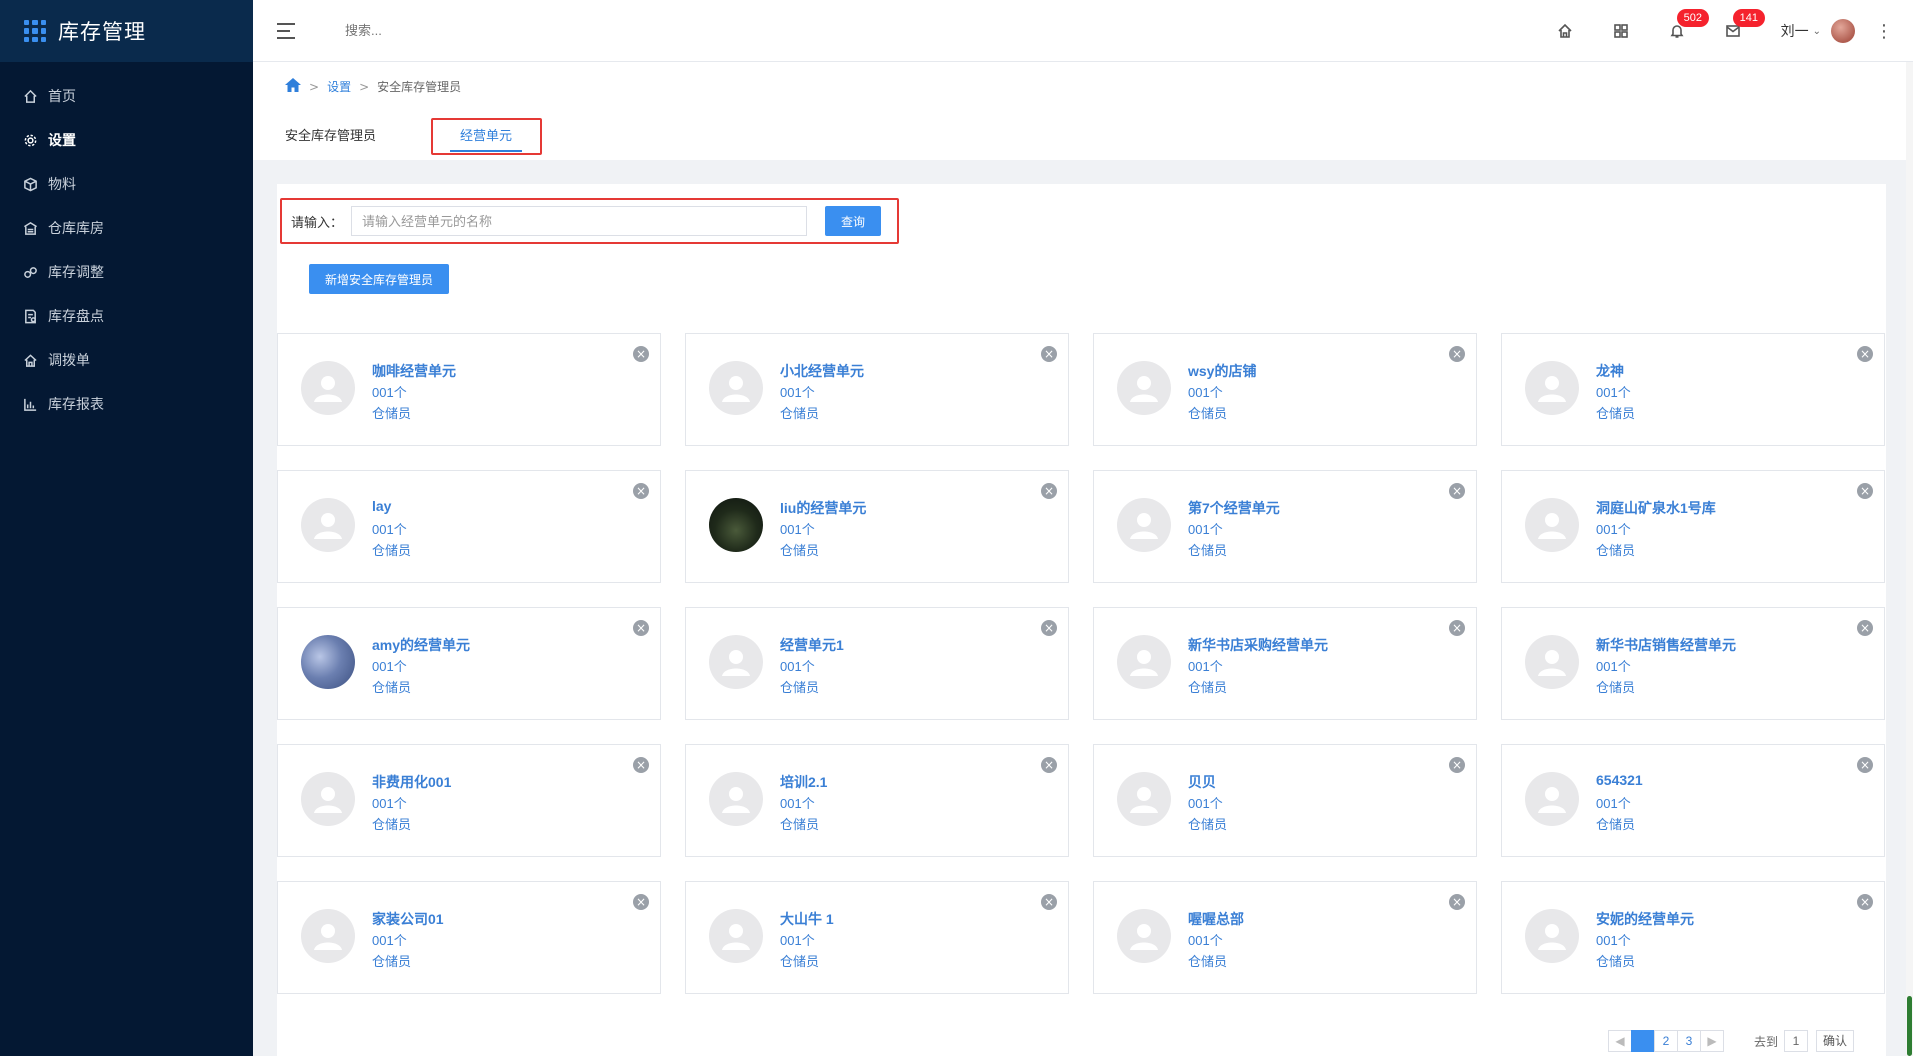 The image size is (1913, 1056). Describe the element at coordinates (126, 228) in the screenshot. I see `sidebar-item-warehouse: 仓库库房` at that location.